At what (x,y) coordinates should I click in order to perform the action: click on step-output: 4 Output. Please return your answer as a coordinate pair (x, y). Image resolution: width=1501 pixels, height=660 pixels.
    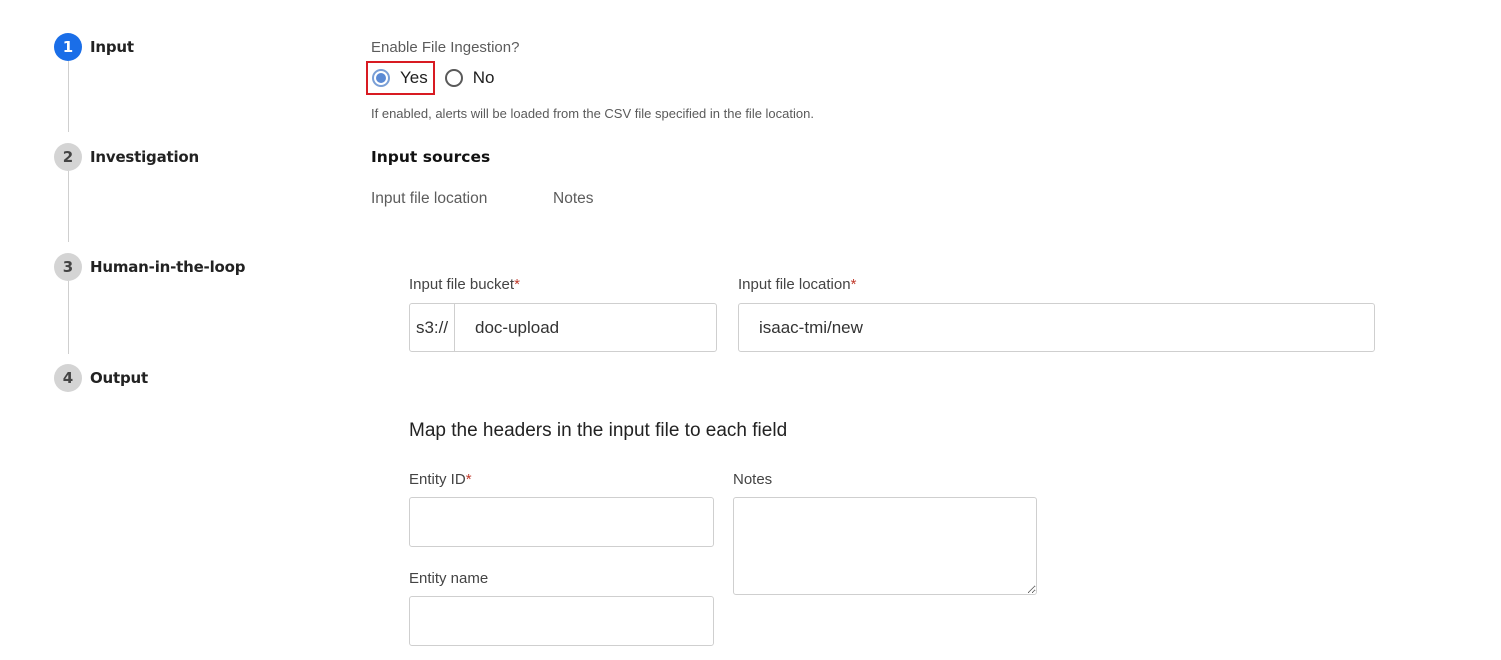
    Looking at the image, I should click on (101, 378).